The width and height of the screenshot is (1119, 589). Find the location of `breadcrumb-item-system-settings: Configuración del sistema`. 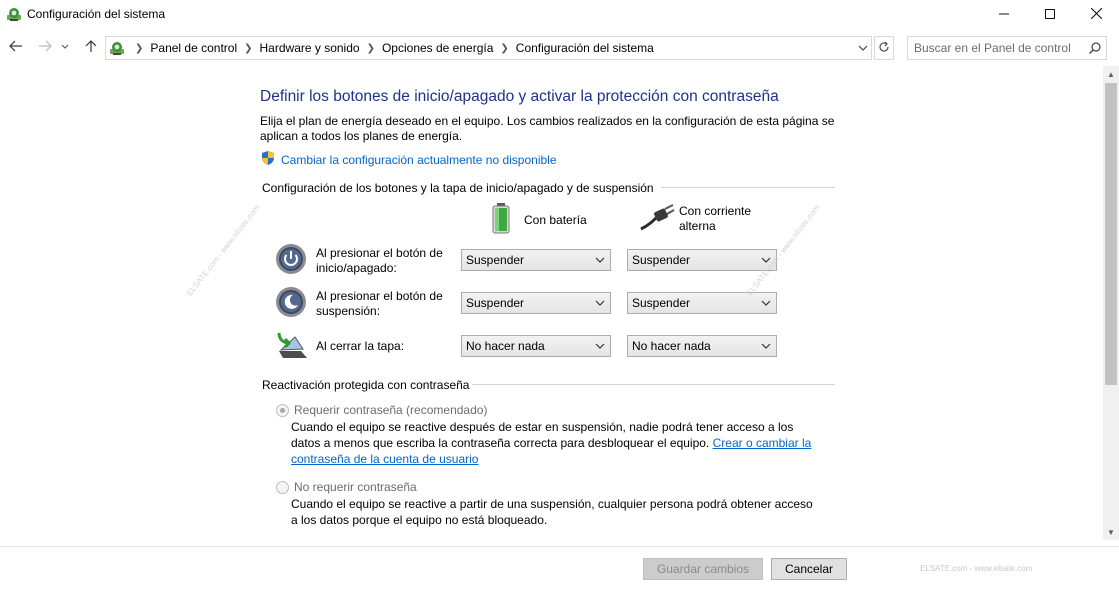

breadcrumb-item-system-settings: Configuración del sistema is located at coordinates (585, 48).